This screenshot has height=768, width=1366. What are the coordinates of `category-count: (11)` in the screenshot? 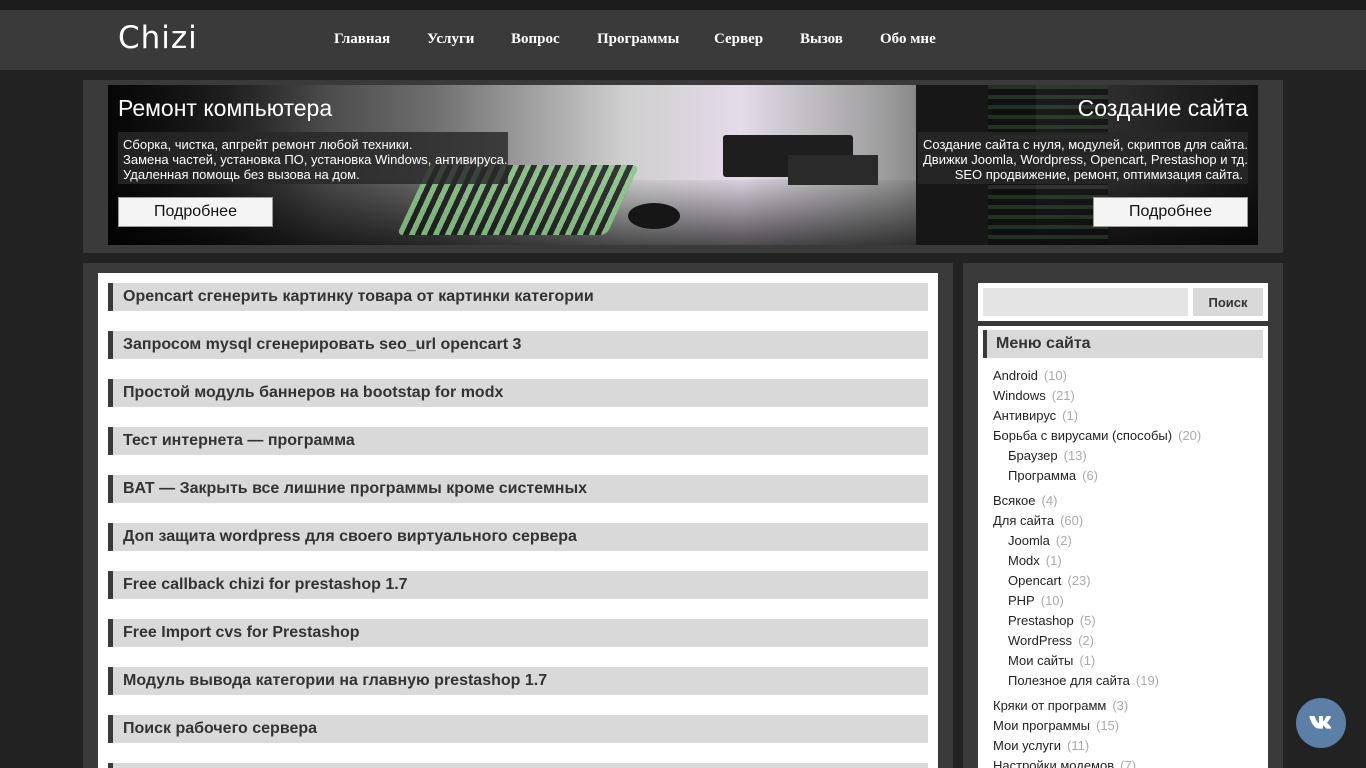 It's located at (1078, 745).